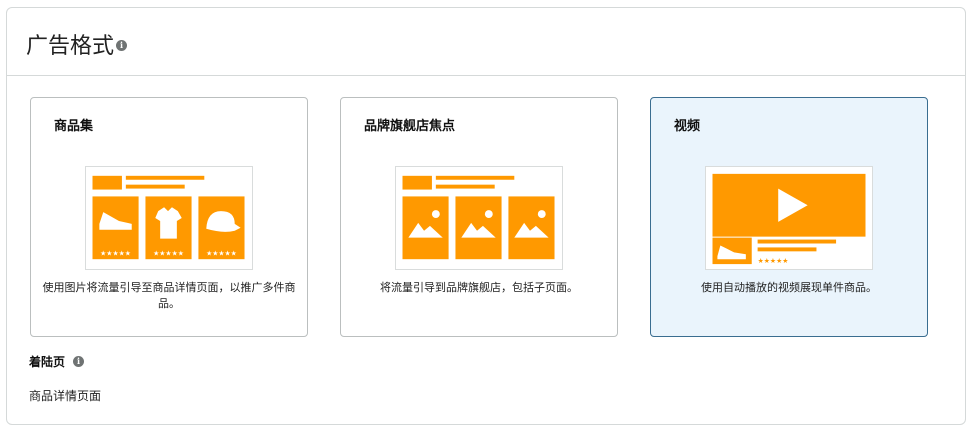  What do you see at coordinates (789, 287) in the screenshot?
I see `card-description: 使用自动播放的视频展现单件商品。` at bounding box center [789, 287].